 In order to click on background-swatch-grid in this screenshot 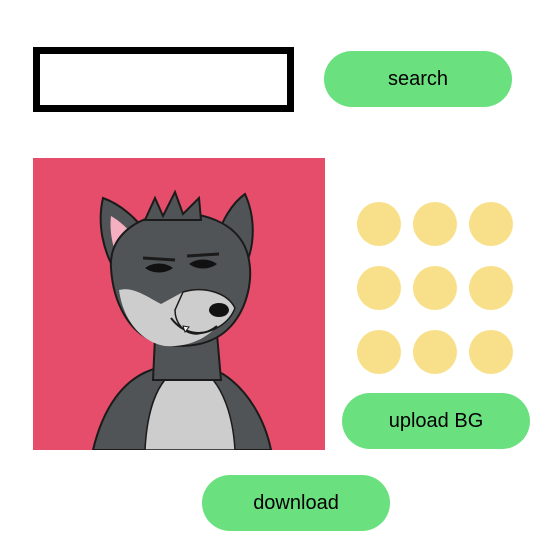, I will do `click(436, 291)`.